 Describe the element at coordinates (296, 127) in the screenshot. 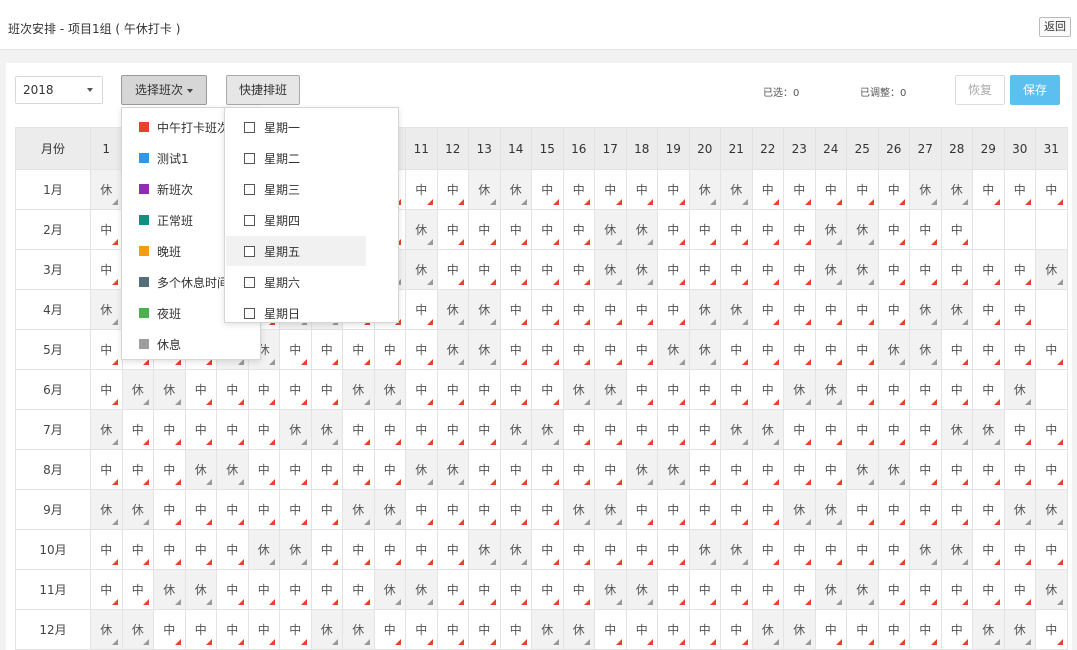

I see `weekday-menu-item: 星期一` at that location.